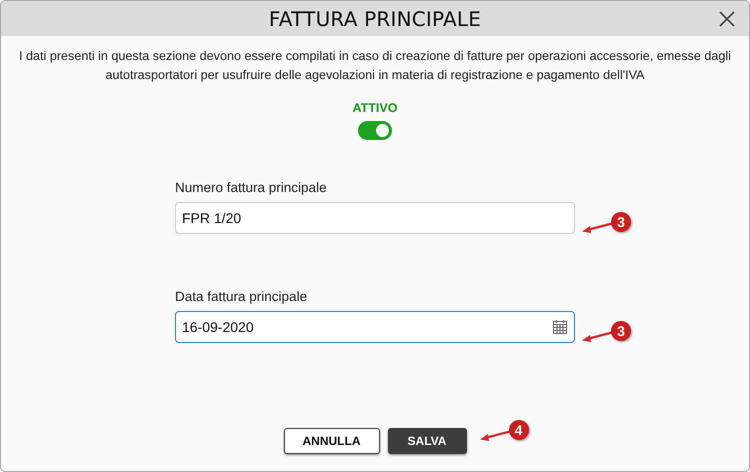 Image resolution: width=750 pixels, height=472 pixels. Describe the element at coordinates (518, 430) in the screenshot. I see `callout-badge: 4` at that location.